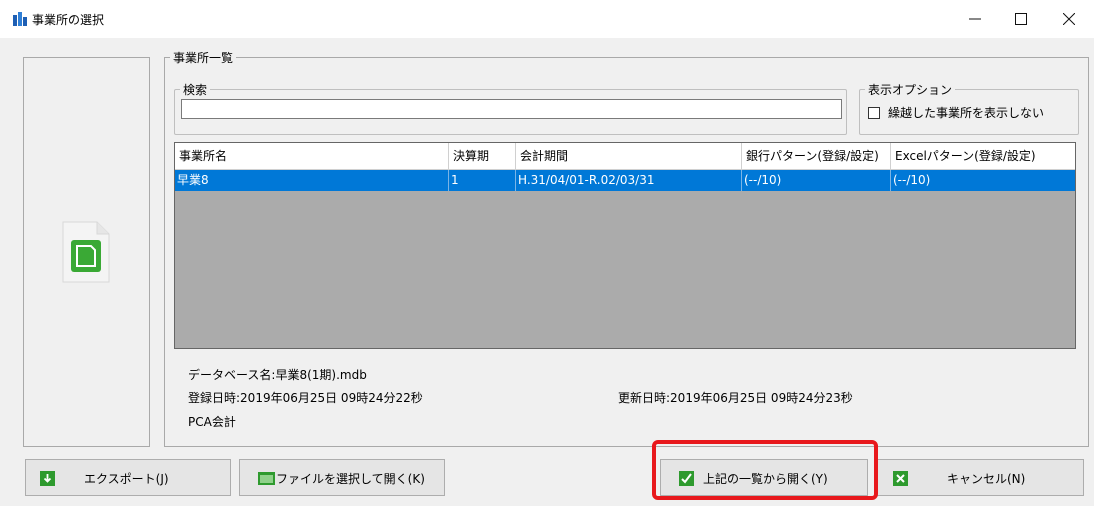 The height and width of the screenshot is (506, 1094). Describe the element at coordinates (910, 89) in the screenshot. I see `display-options-label: 表示オプション` at that location.